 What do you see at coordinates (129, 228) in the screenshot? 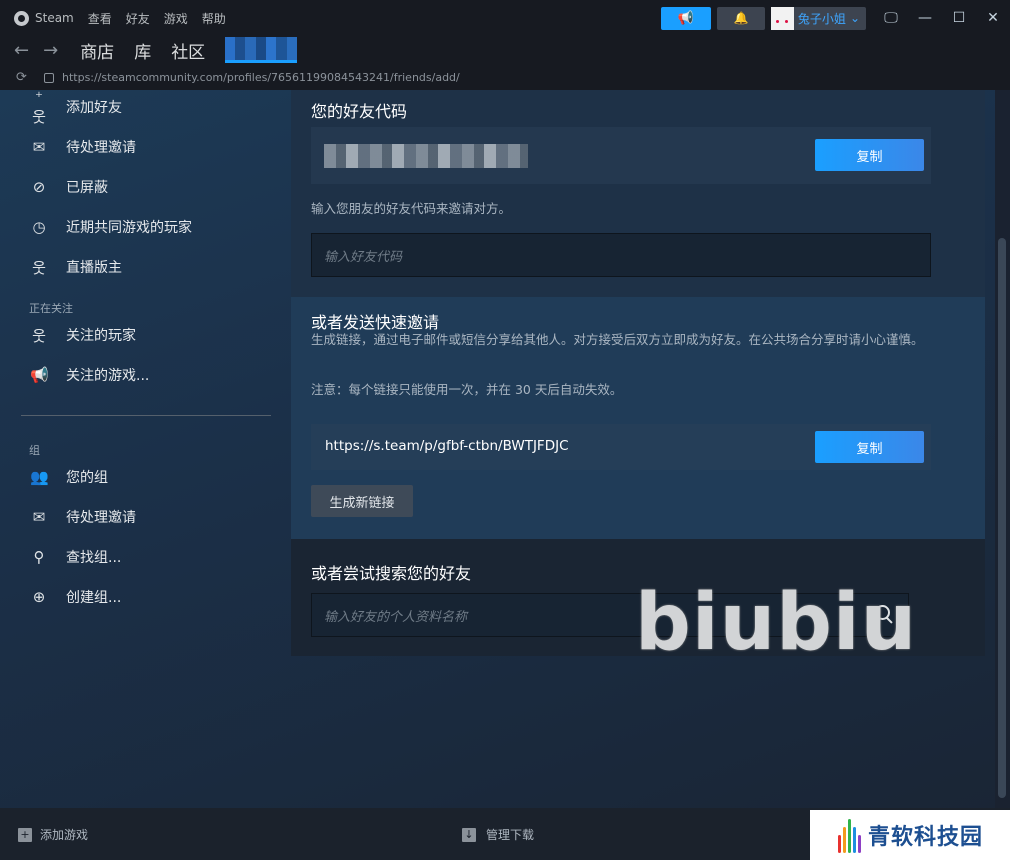
I see `sidebar-item-label: 近期共同游戏的玩家` at bounding box center [129, 228].